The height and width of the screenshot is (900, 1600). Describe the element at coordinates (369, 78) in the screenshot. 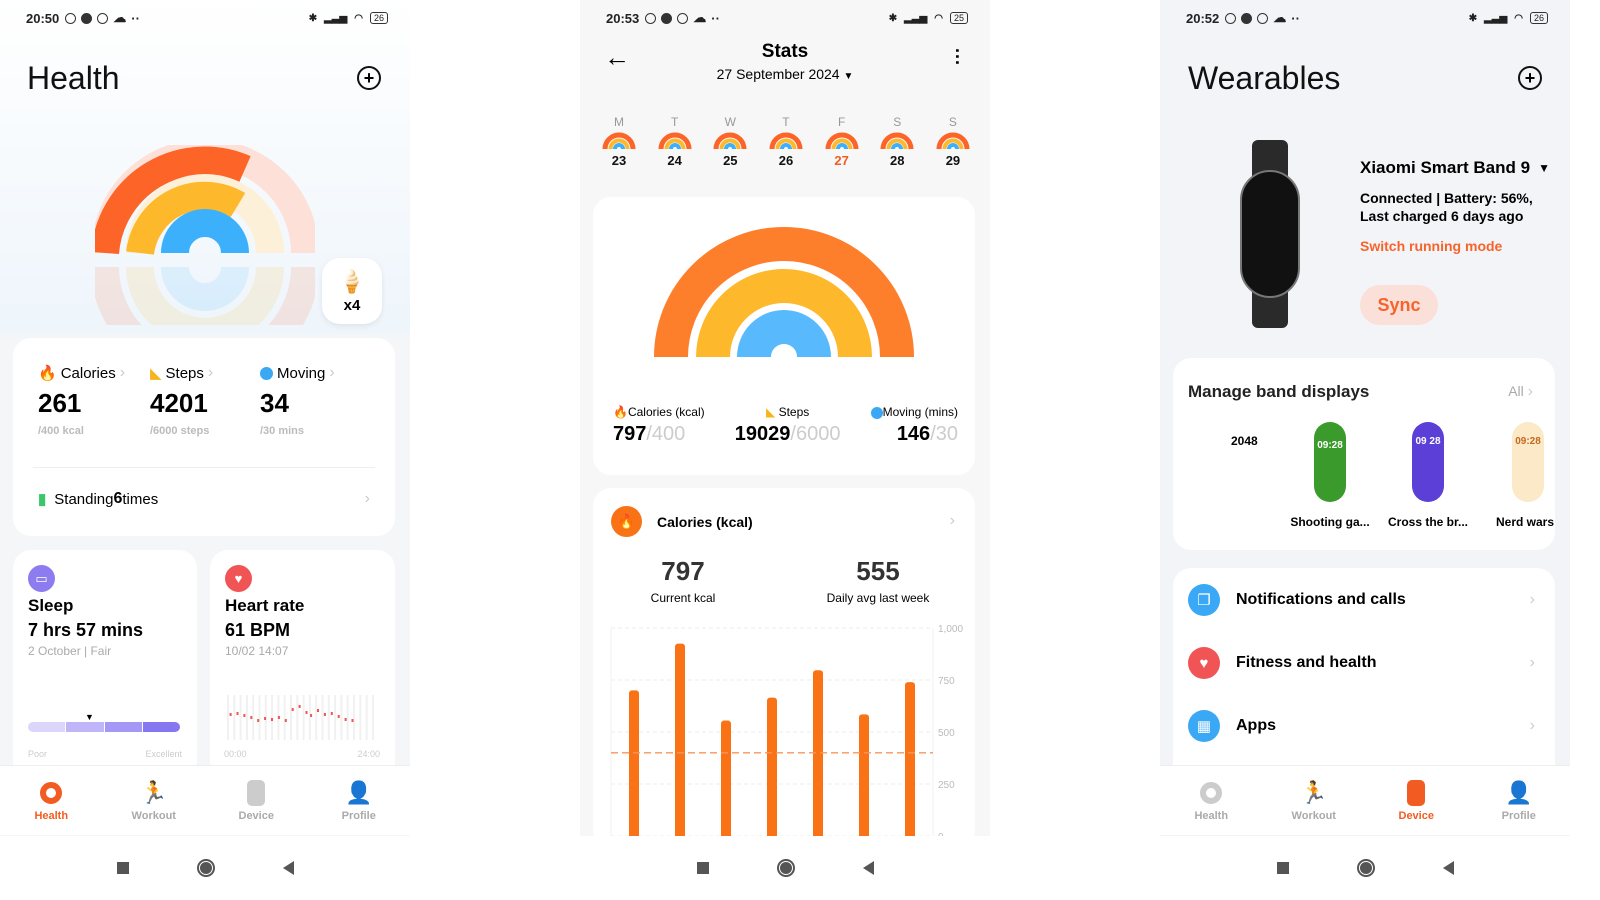

I see `add-button: +` at that location.